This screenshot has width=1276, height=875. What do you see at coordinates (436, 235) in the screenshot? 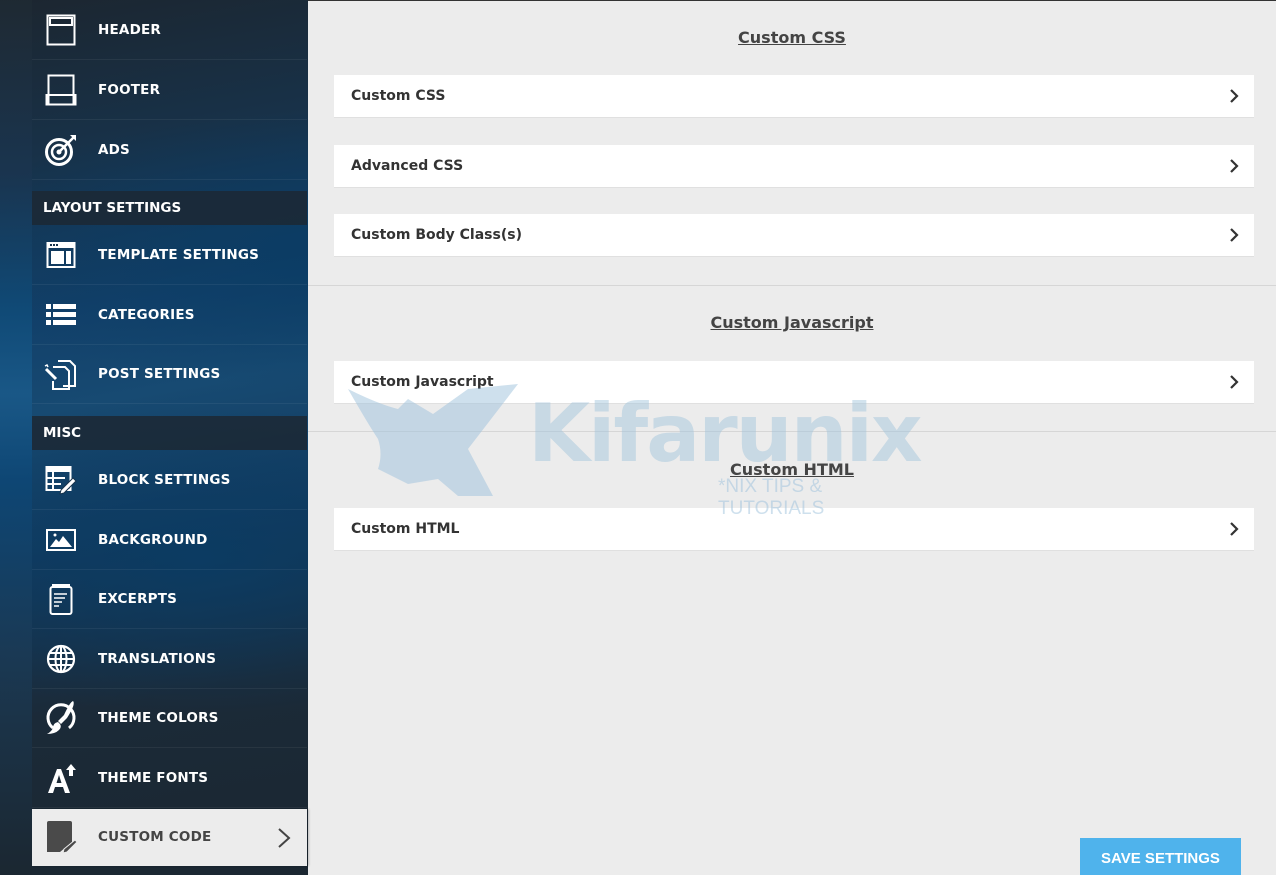
I see `row-label: Custom Body Class(s)` at bounding box center [436, 235].